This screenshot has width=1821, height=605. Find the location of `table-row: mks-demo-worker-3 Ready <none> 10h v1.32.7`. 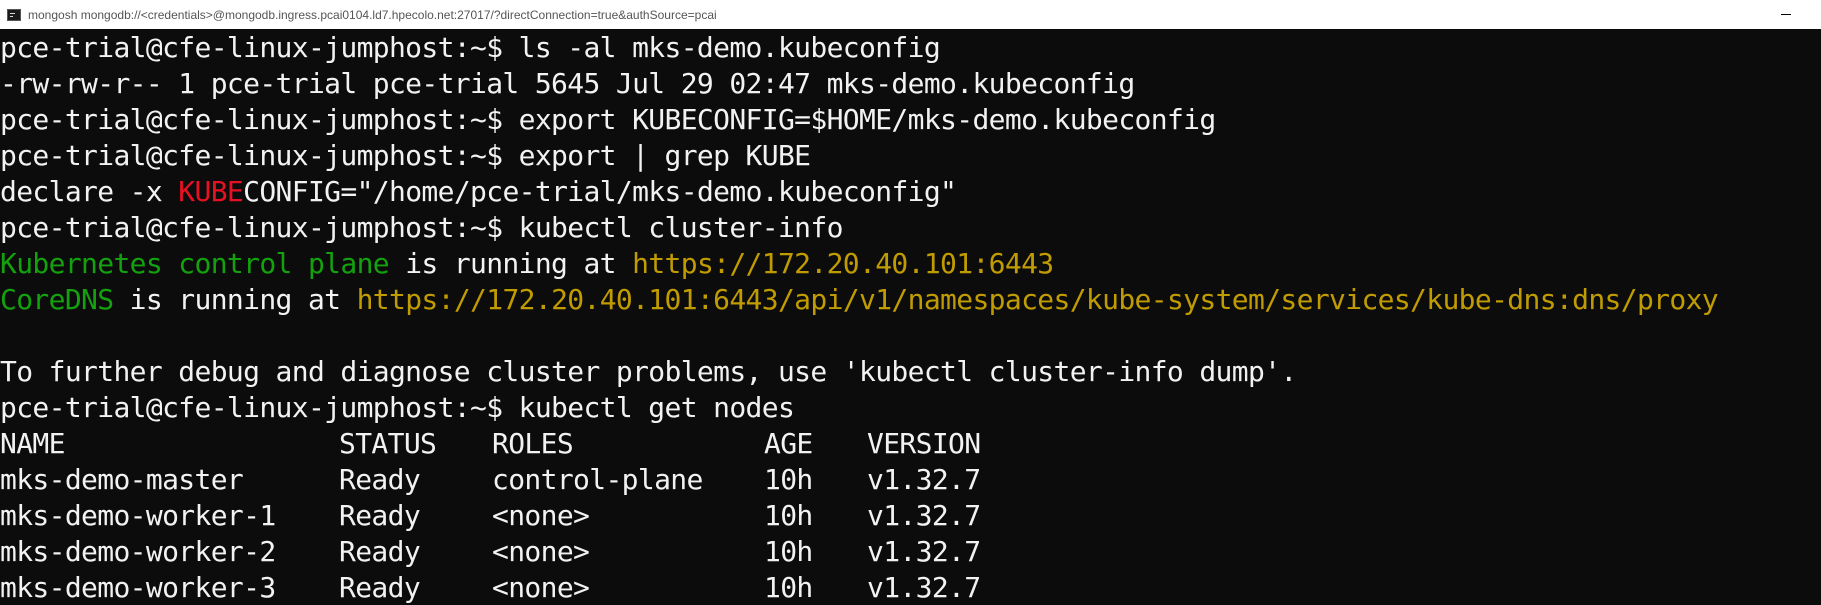

table-row: mks-demo-worker-3 Ready <none> 10h v1.32.7 is located at coordinates (910, 587).